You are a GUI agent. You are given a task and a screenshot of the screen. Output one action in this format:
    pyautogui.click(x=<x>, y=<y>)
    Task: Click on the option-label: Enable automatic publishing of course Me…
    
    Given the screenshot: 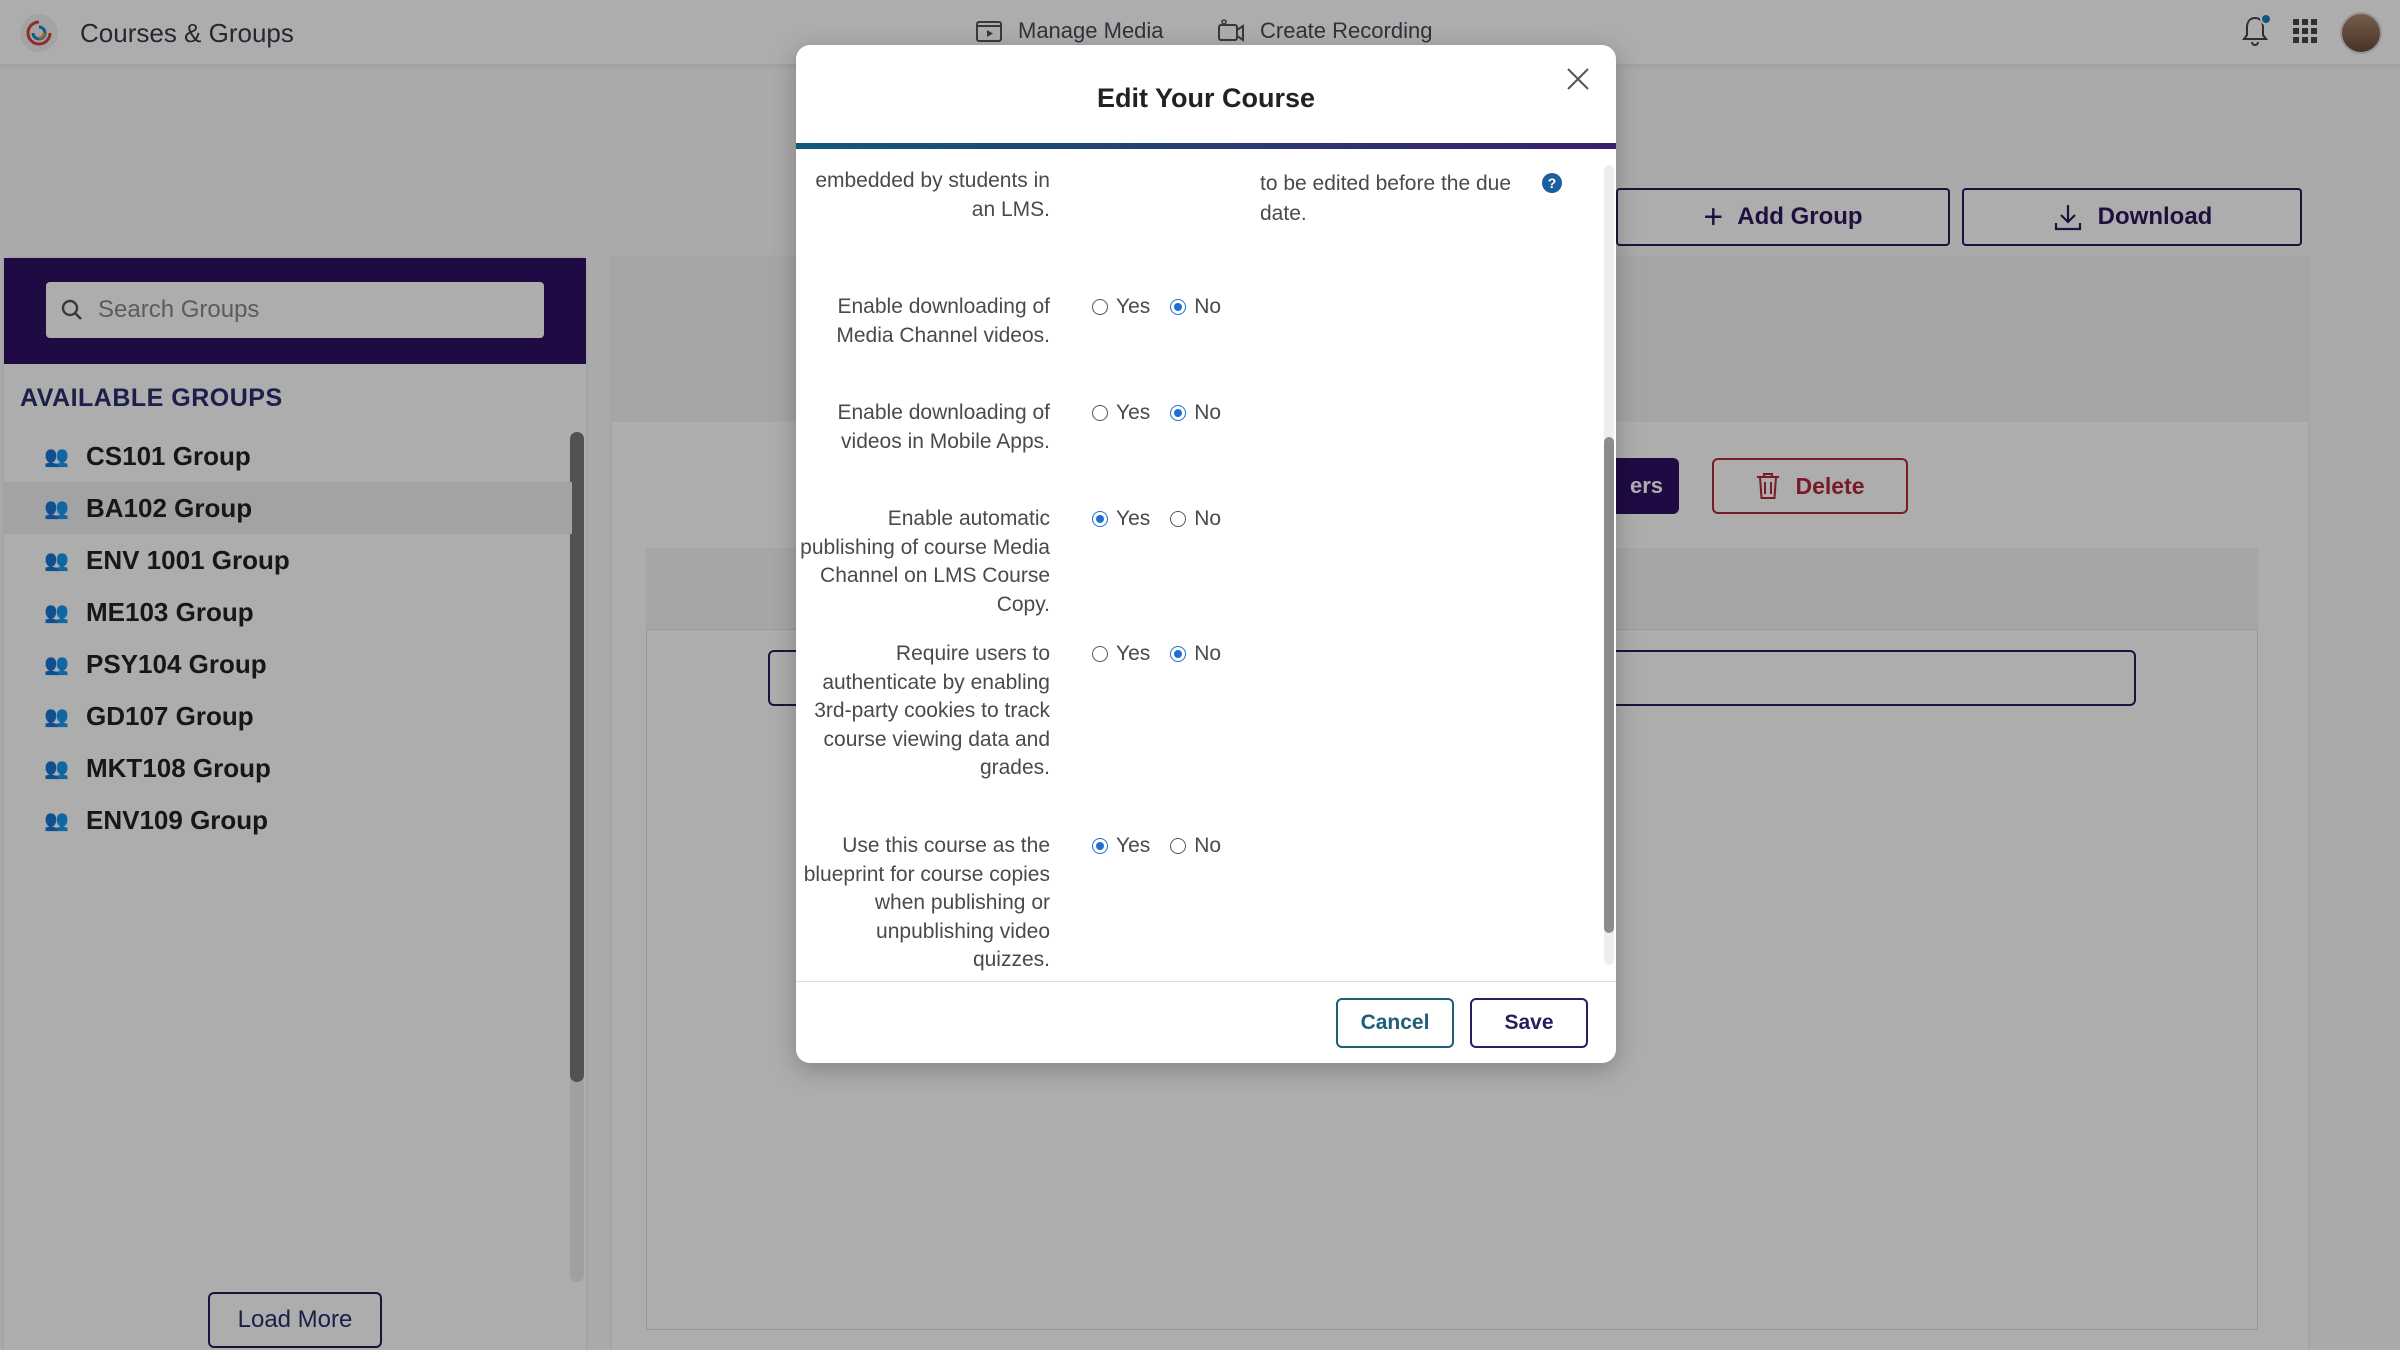 What is the action you would take?
    pyautogui.click(x=925, y=561)
    